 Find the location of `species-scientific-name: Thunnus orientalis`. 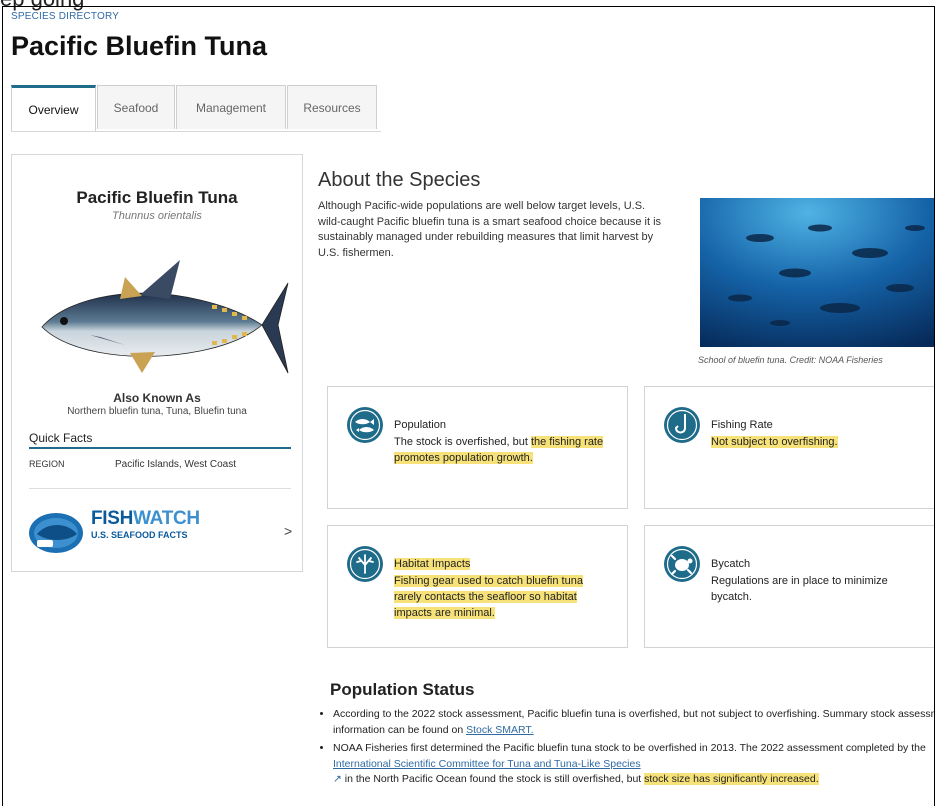

species-scientific-name: Thunnus orientalis is located at coordinates (157, 216).